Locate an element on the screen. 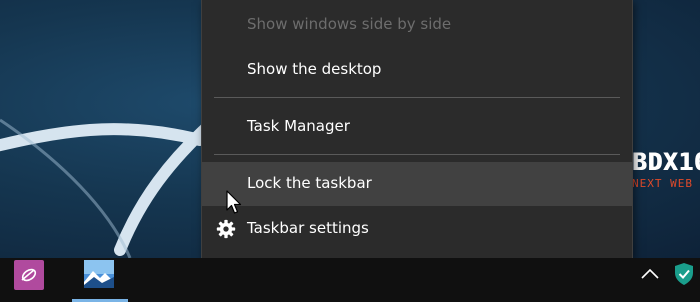 The image size is (700, 302). site-logo: BDX10 NEXT WEB N is located at coordinates (666, 172).